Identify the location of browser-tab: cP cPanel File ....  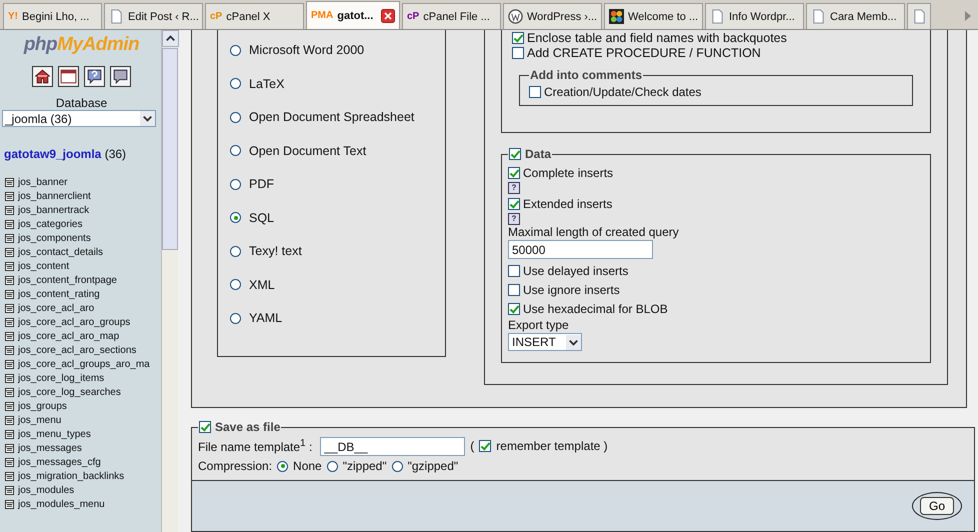
(451, 16).